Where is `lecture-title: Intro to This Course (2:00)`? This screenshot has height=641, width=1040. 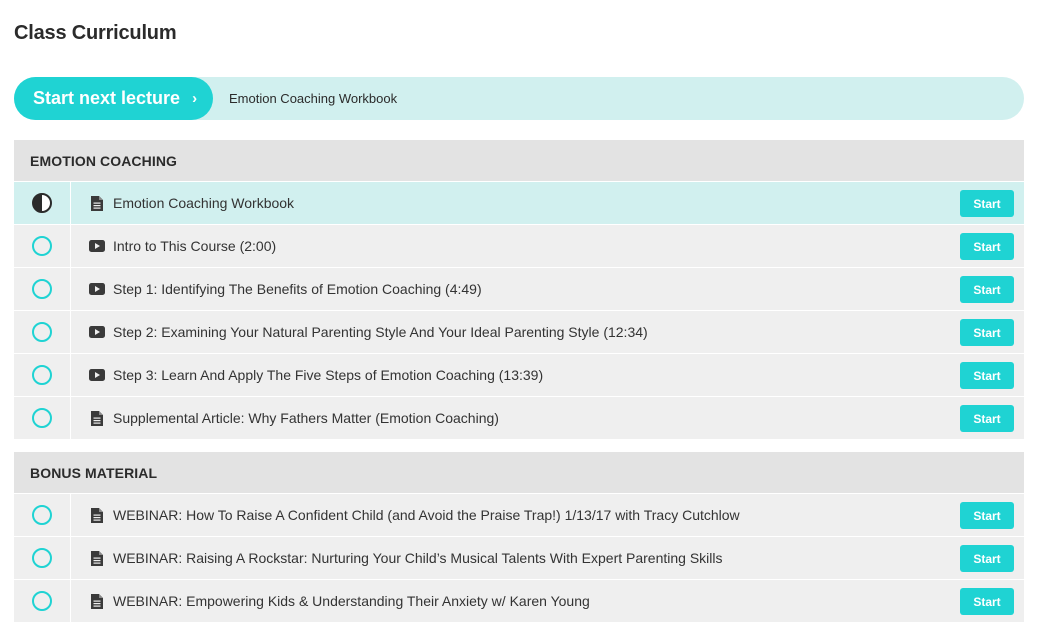
lecture-title: Intro to This Course (2:00) is located at coordinates (194, 246).